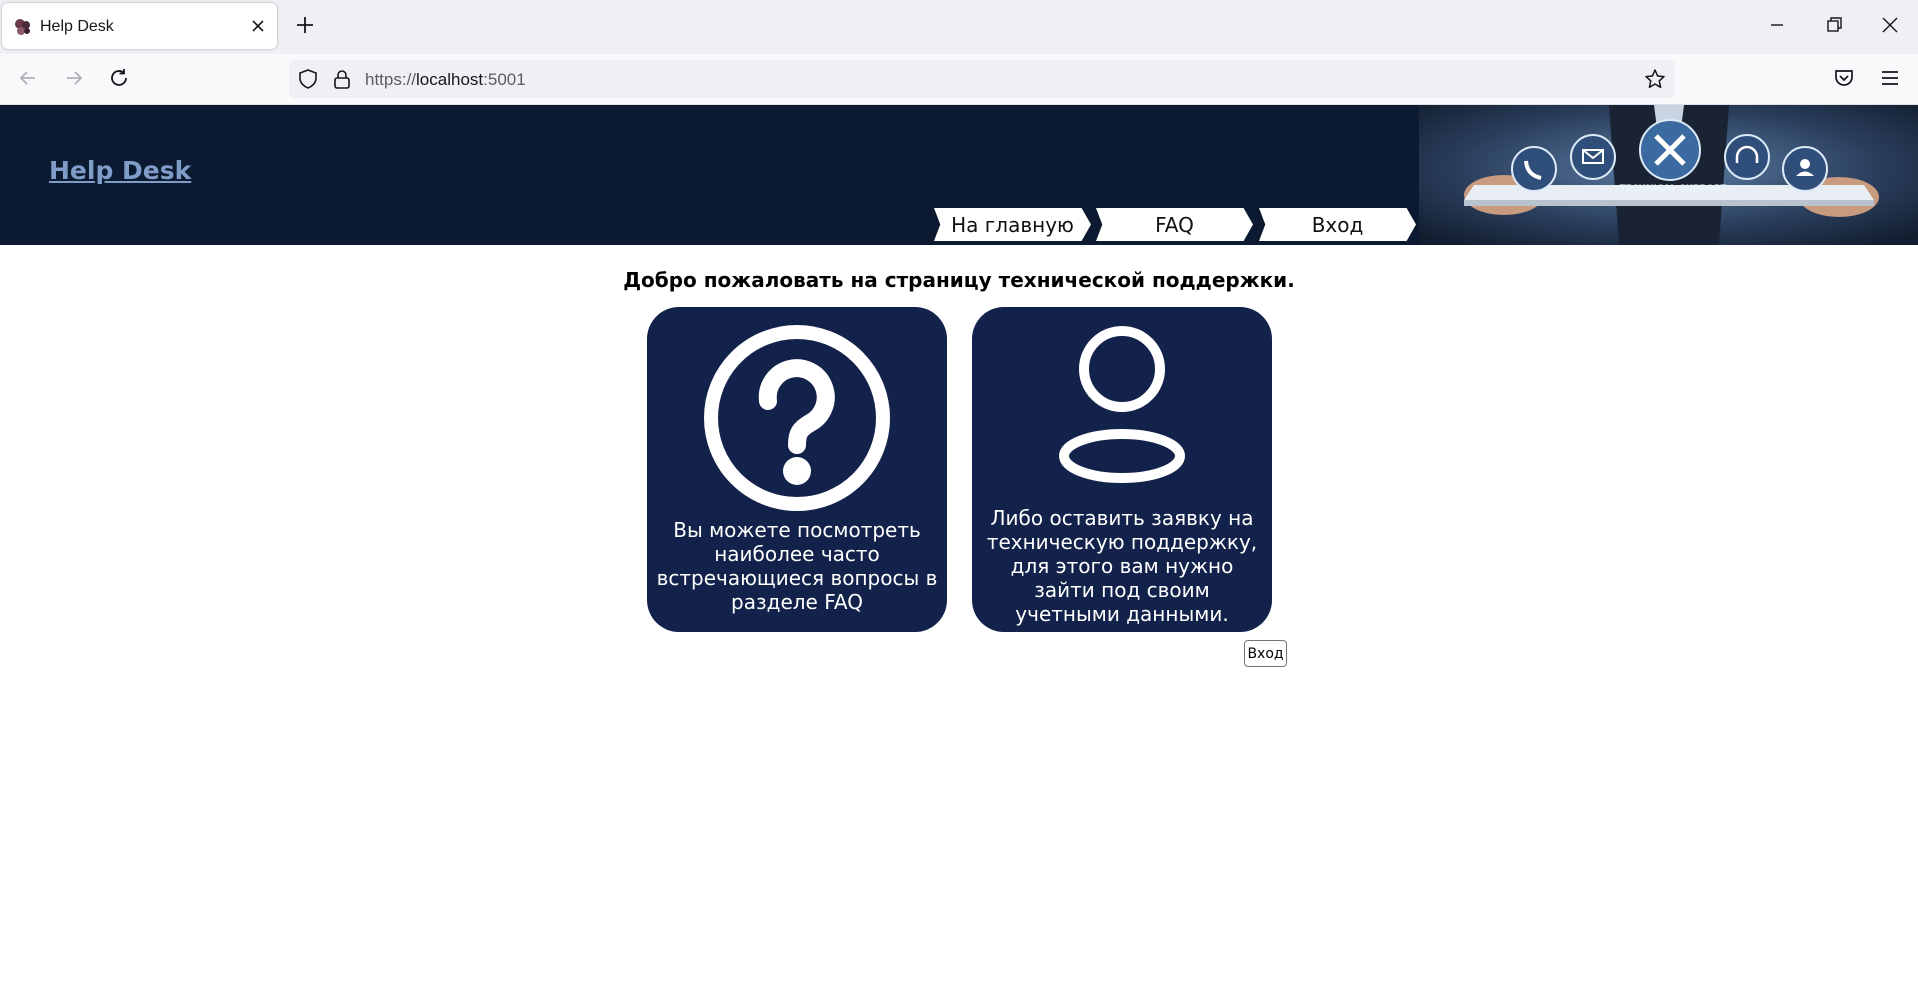 The width and height of the screenshot is (1918, 1007). I want to click on nav-faq-link: FAQ, so click(1174, 224).